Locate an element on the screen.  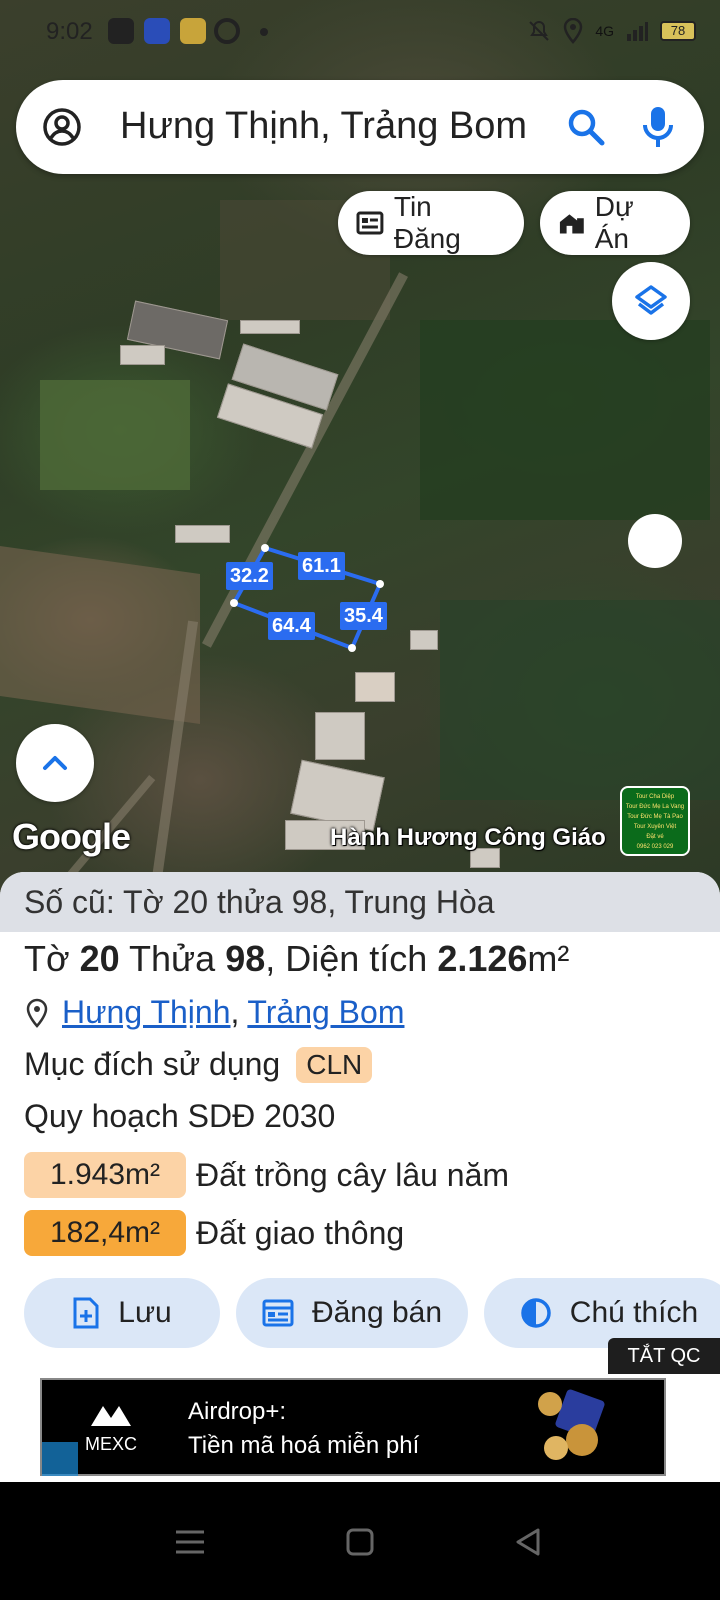
save-button: Lưu is located at coordinates (122, 1313).